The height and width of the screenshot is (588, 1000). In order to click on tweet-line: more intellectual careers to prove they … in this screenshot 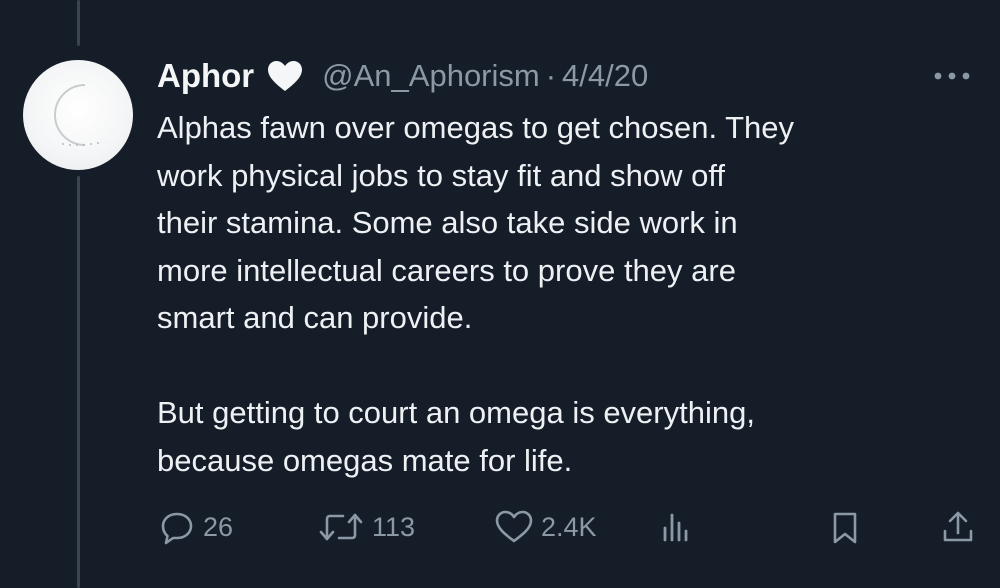, I will do `click(446, 270)`.